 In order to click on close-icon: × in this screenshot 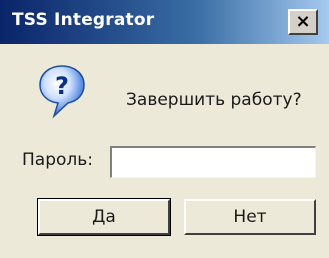, I will do `click(303, 21)`.